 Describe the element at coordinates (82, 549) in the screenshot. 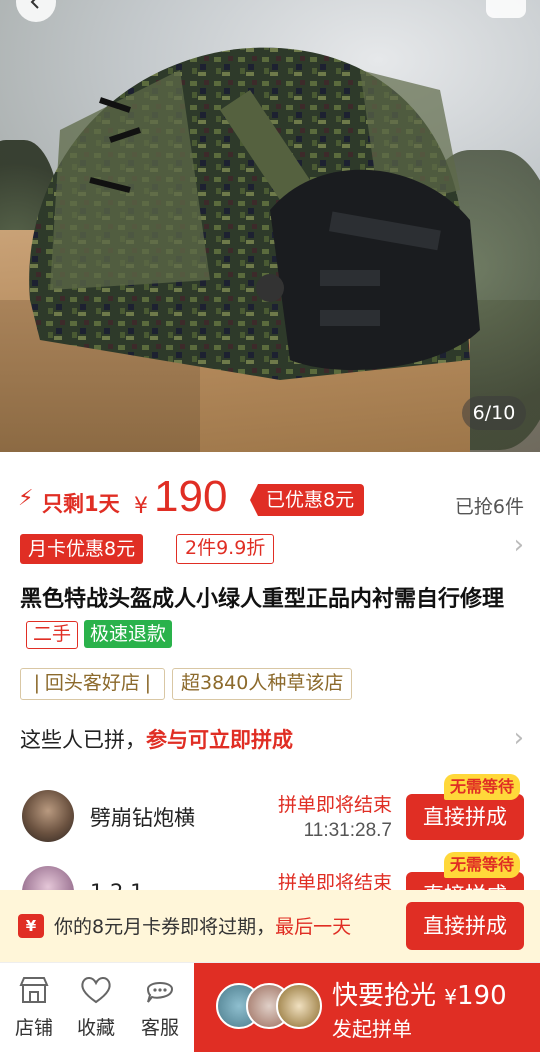

I see `promo-tag-monthly-card: 月卡优惠8元` at that location.